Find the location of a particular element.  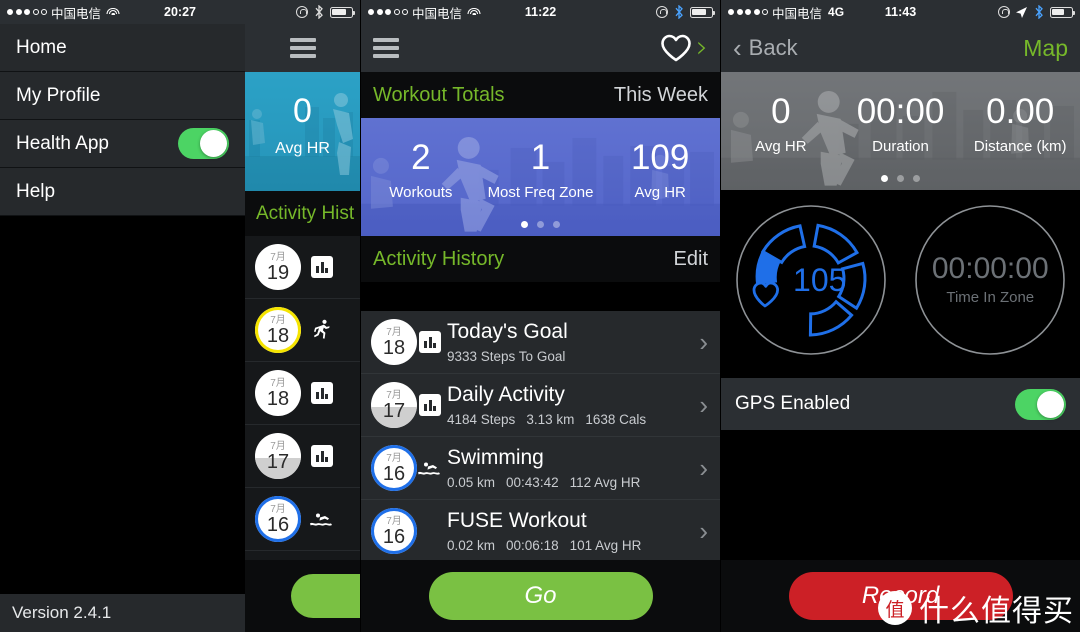

time-in-zone-gauge: 00:00:00 Time In Zone is located at coordinates (990, 280).